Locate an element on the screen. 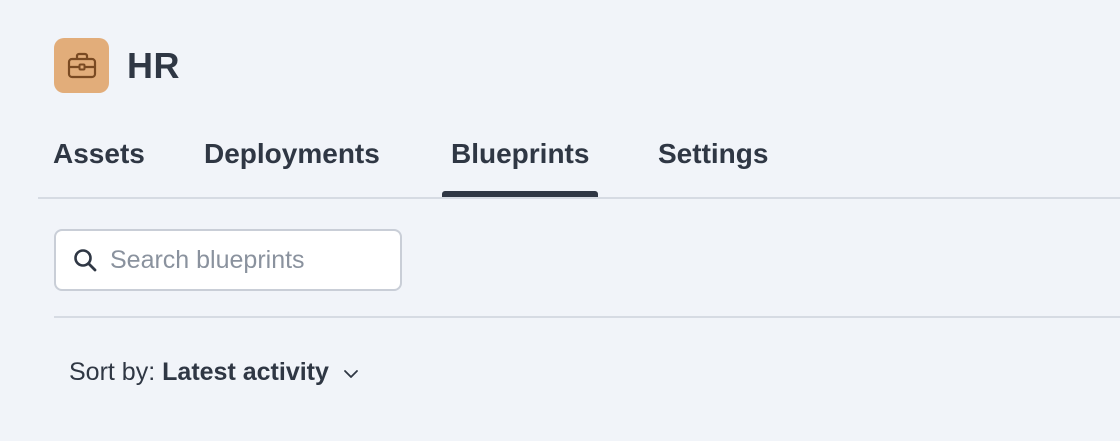  page-header: HR is located at coordinates (117, 65).